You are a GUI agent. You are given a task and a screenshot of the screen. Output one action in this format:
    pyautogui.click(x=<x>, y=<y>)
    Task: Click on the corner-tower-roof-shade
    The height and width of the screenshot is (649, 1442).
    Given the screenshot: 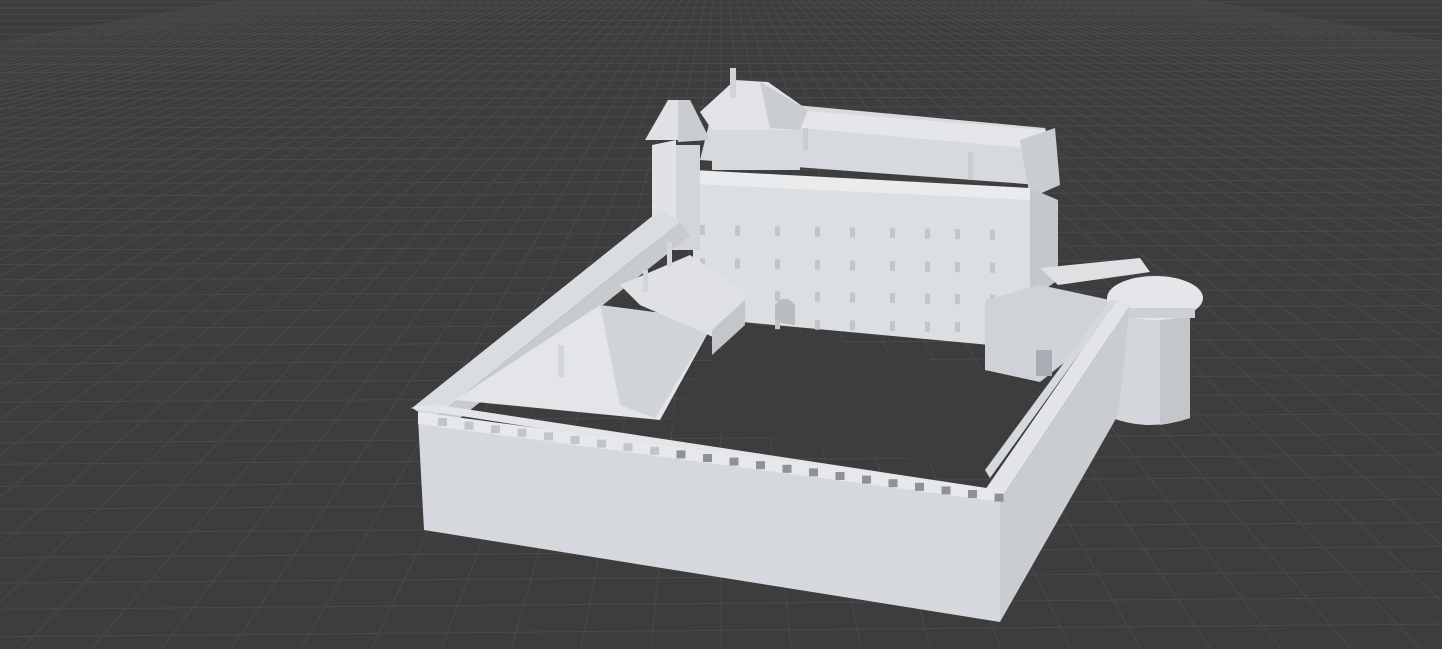 What is the action you would take?
    pyautogui.click(x=694, y=121)
    